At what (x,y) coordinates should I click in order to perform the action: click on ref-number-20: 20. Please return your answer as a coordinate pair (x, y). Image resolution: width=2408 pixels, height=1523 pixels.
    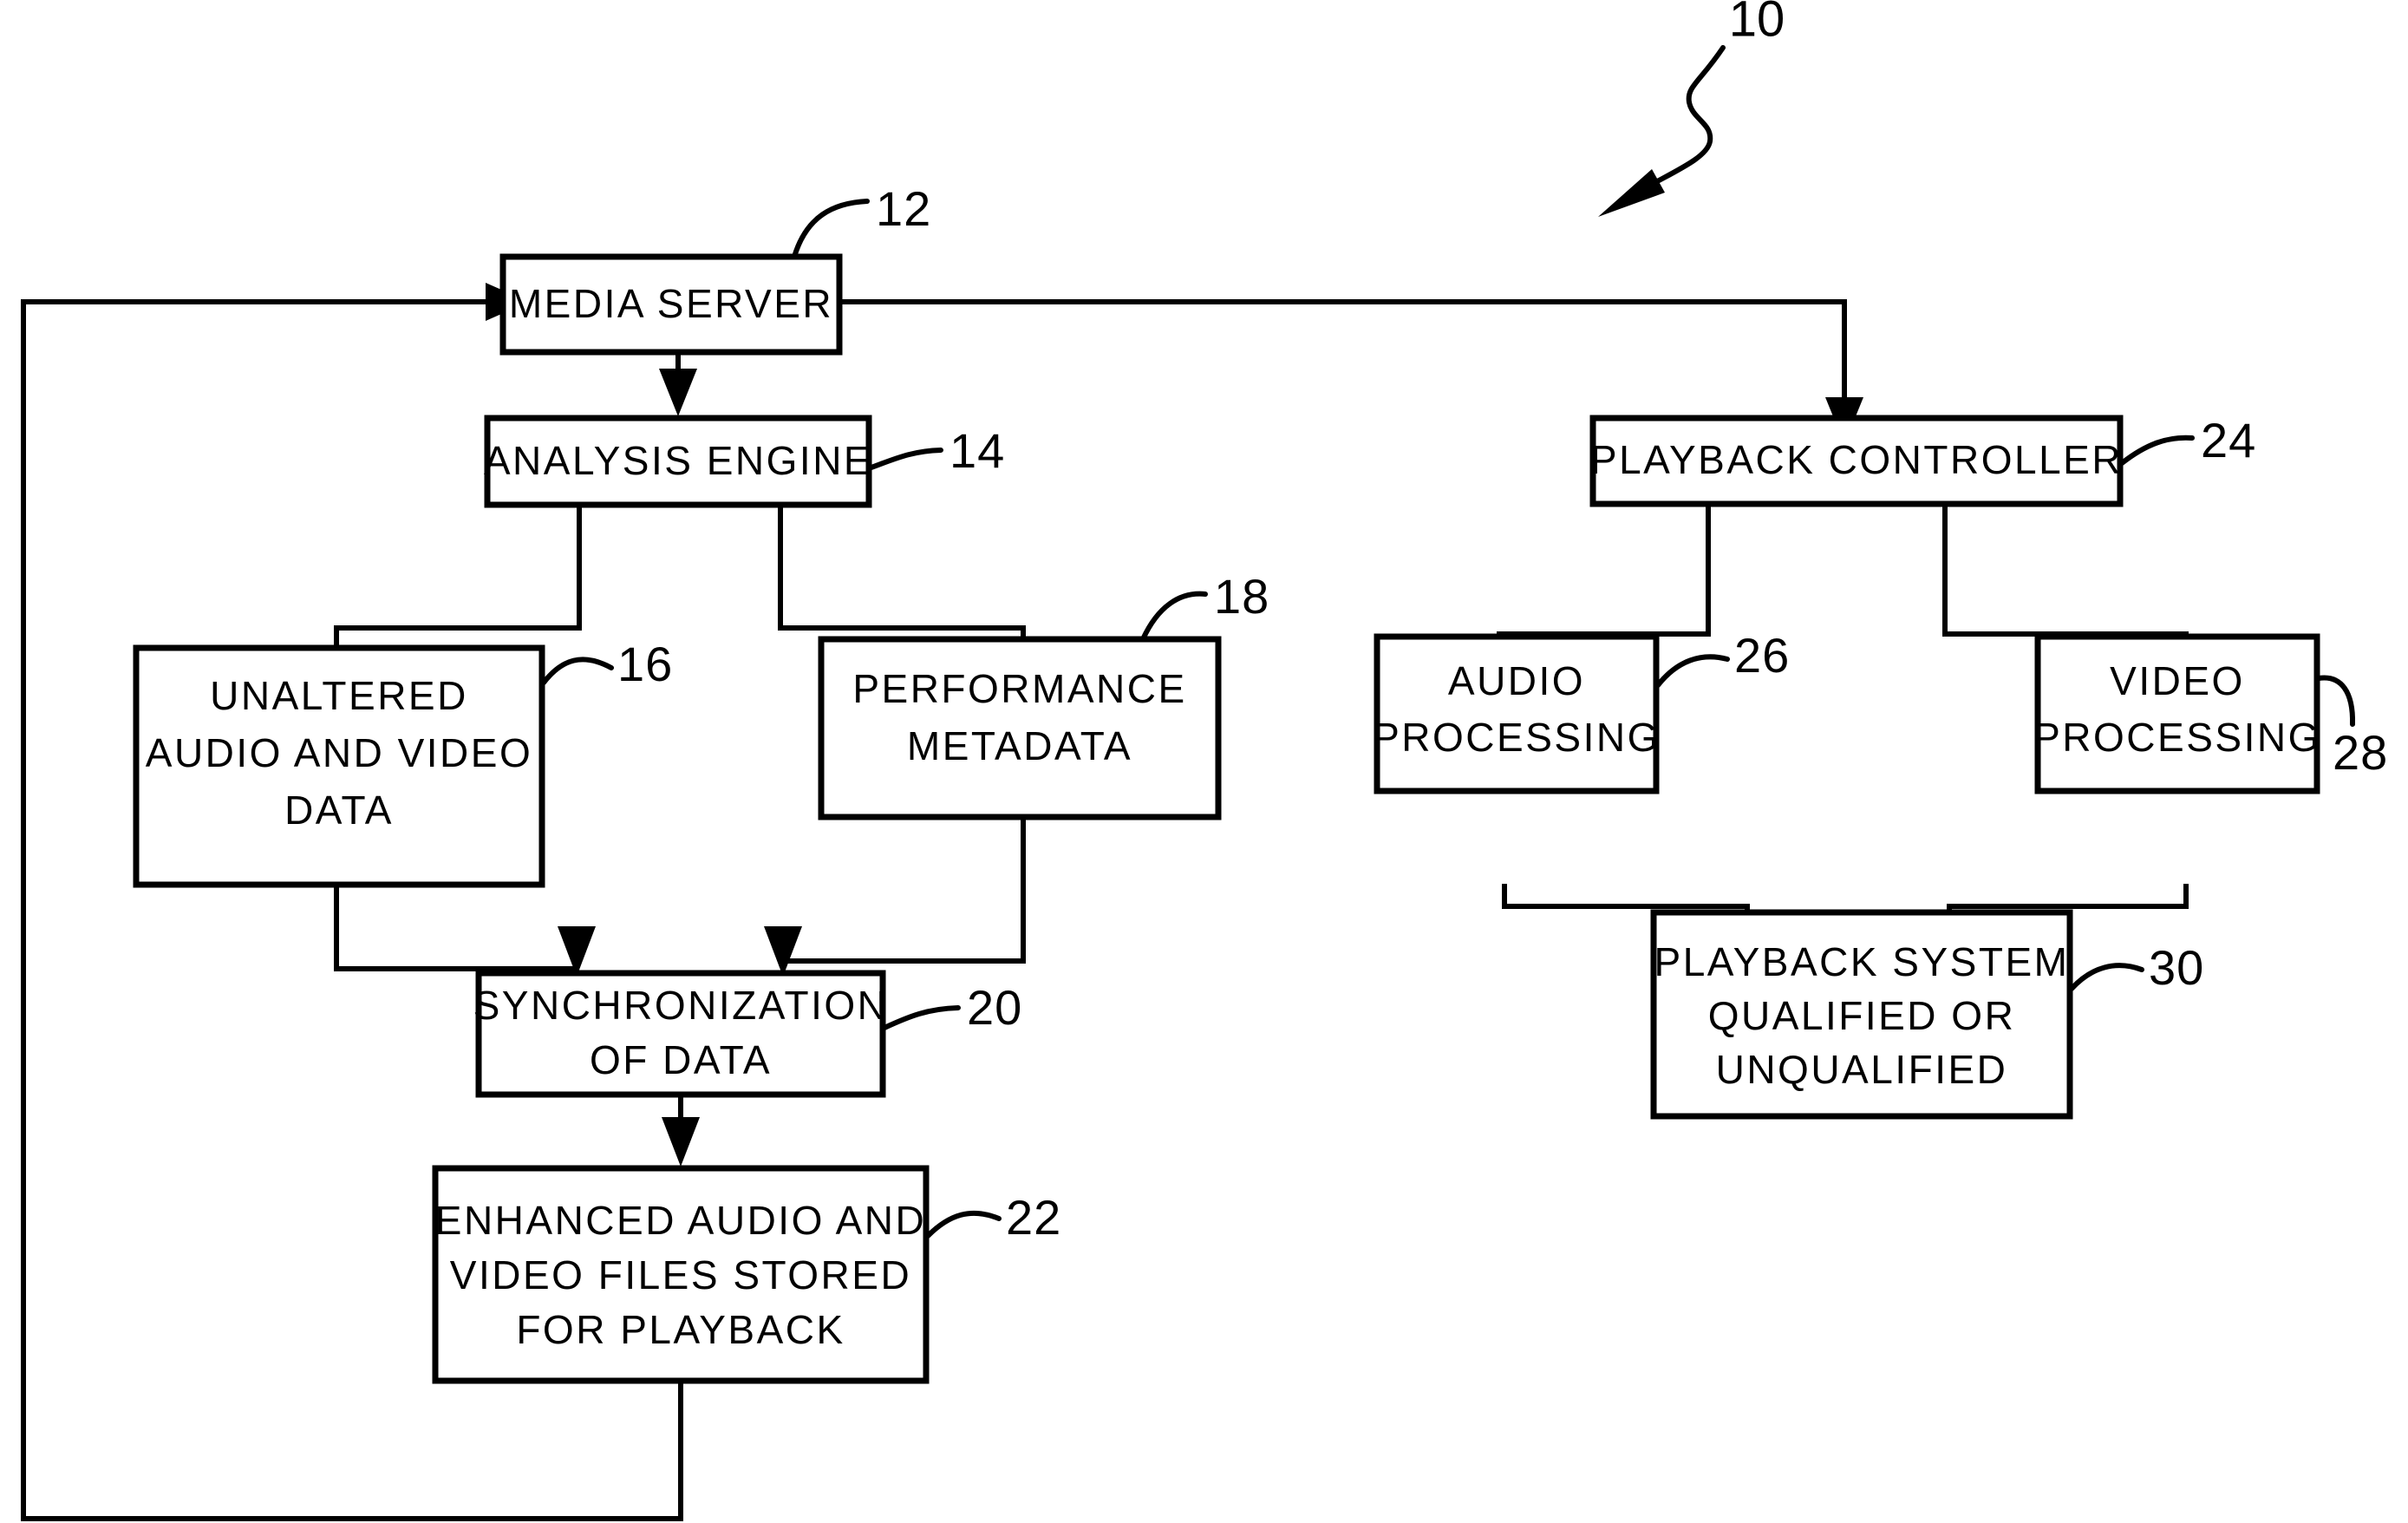
    Looking at the image, I should click on (995, 1007).